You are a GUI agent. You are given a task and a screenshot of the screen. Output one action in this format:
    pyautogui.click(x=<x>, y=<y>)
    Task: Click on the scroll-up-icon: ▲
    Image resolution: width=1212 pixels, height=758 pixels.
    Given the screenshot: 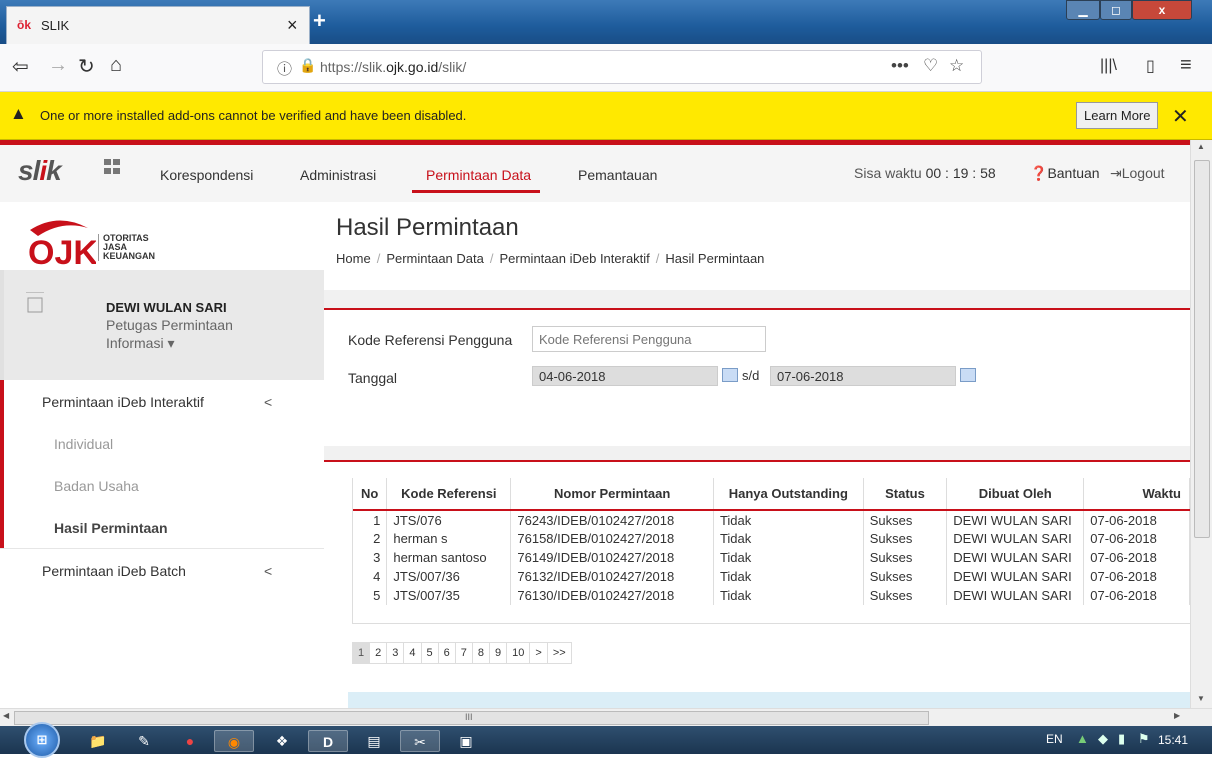 What is the action you would take?
    pyautogui.click(x=1201, y=146)
    